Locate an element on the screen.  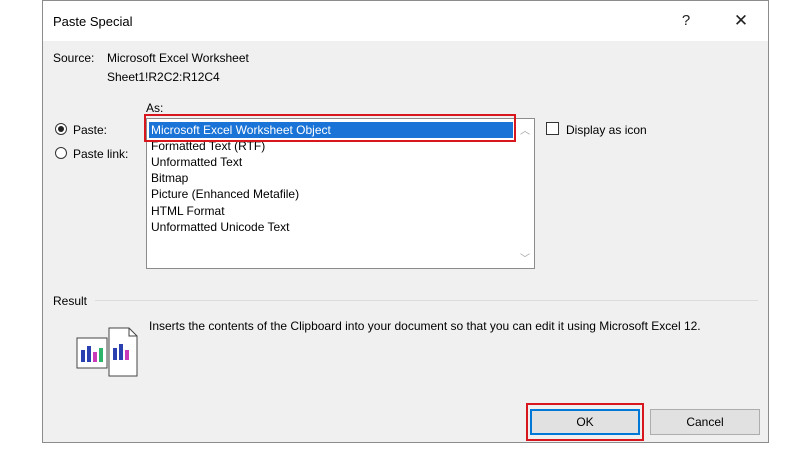
source-label: Source: is located at coordinates (74, 58).